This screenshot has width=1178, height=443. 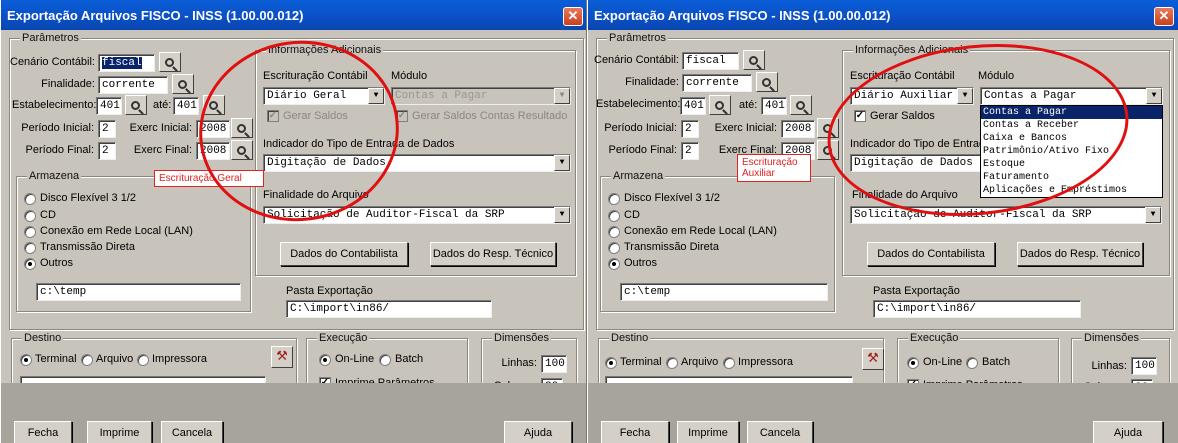 I want to click on info-adicionais-legend: Informações Adicionais, so click(x=912, y=50).